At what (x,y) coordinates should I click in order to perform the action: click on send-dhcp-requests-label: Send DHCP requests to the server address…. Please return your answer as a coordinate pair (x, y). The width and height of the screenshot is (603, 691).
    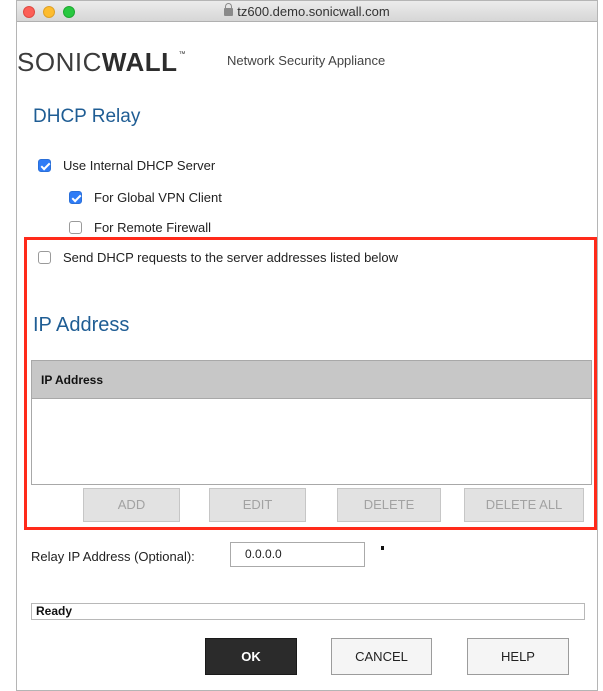
    Looking at the image, I should click on (231, 257).